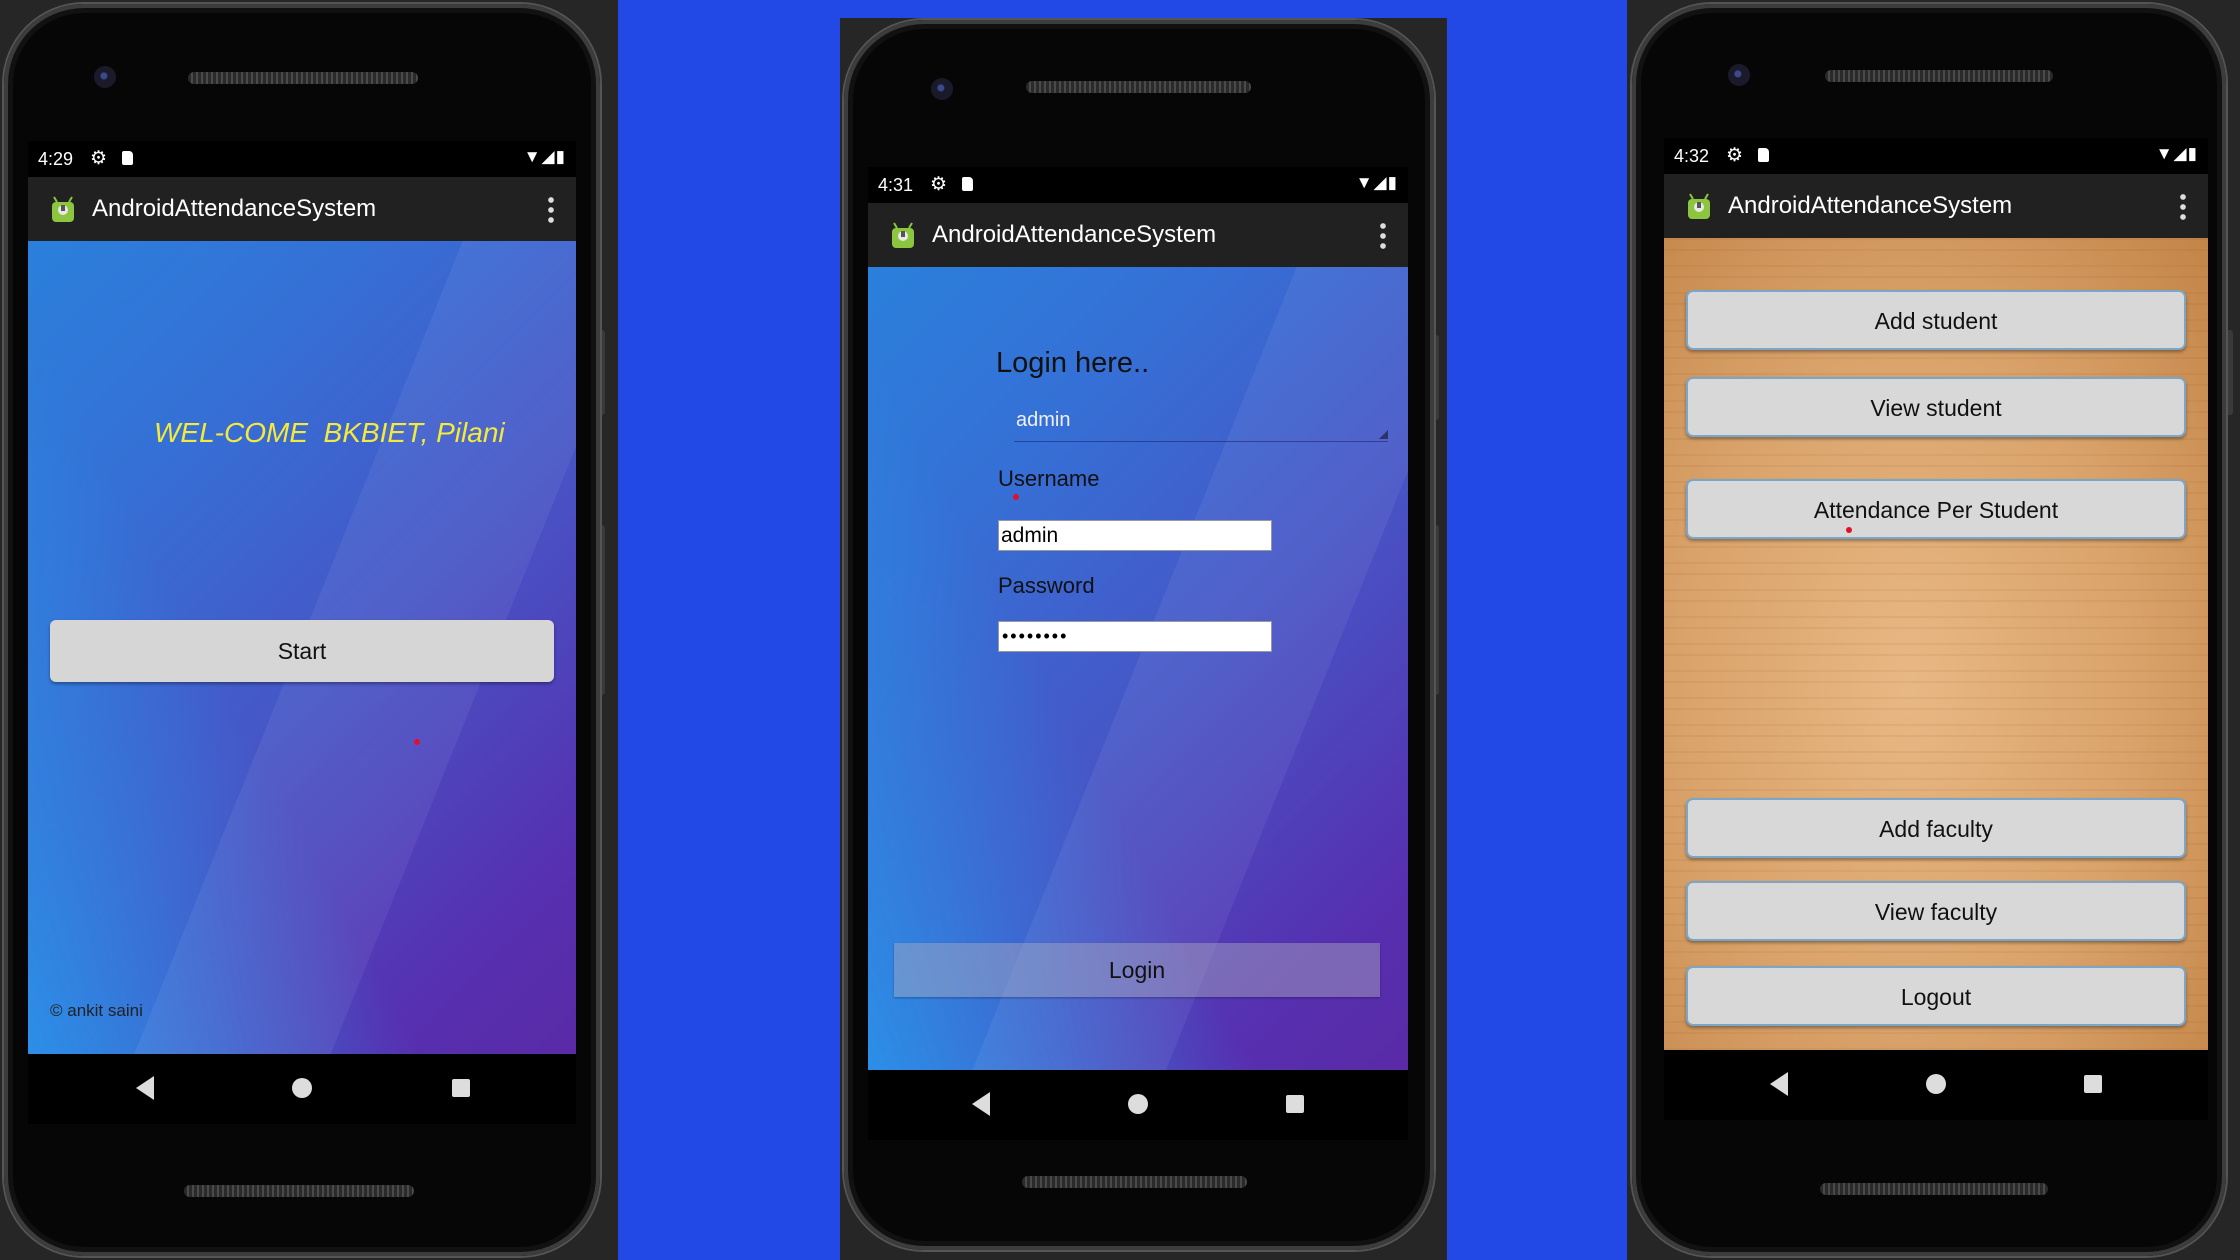 The image size is (2240, 1260). I want to click on password-label: Password, so click(1046, 585).